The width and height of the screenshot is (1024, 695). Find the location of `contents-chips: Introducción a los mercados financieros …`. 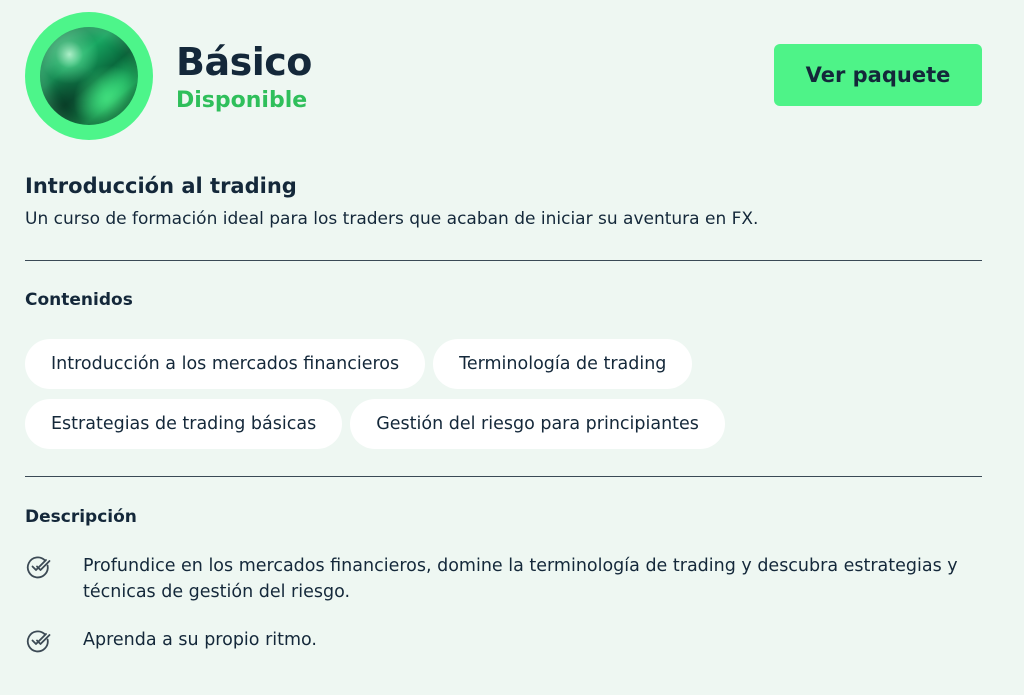

contents-chips: Introducción a los mercados financieros … is located at coordinates (505, 394).